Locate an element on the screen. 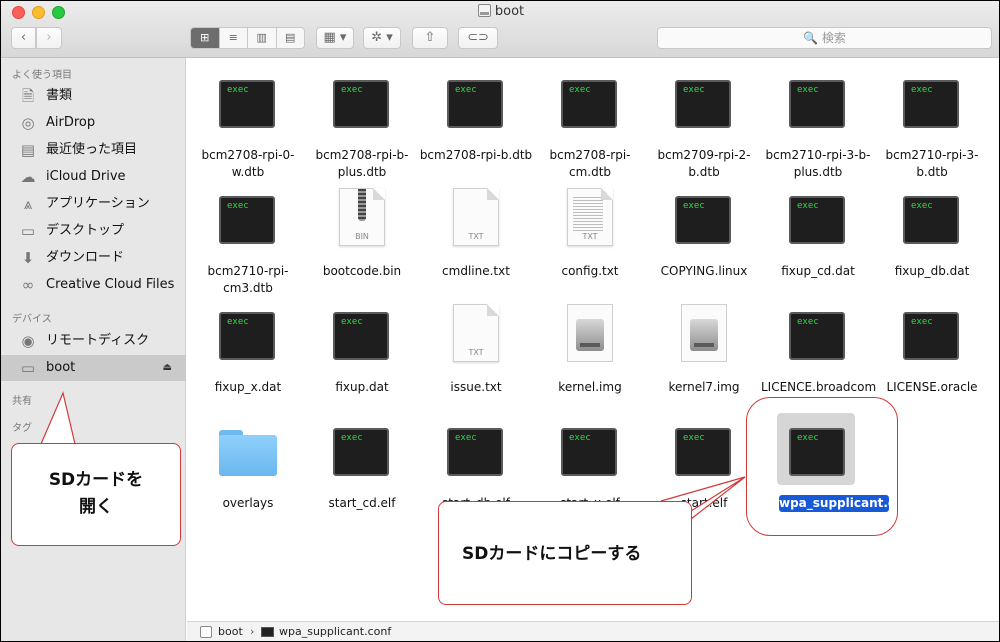  share-button: ⇧ is located at coordinates (430, 38).